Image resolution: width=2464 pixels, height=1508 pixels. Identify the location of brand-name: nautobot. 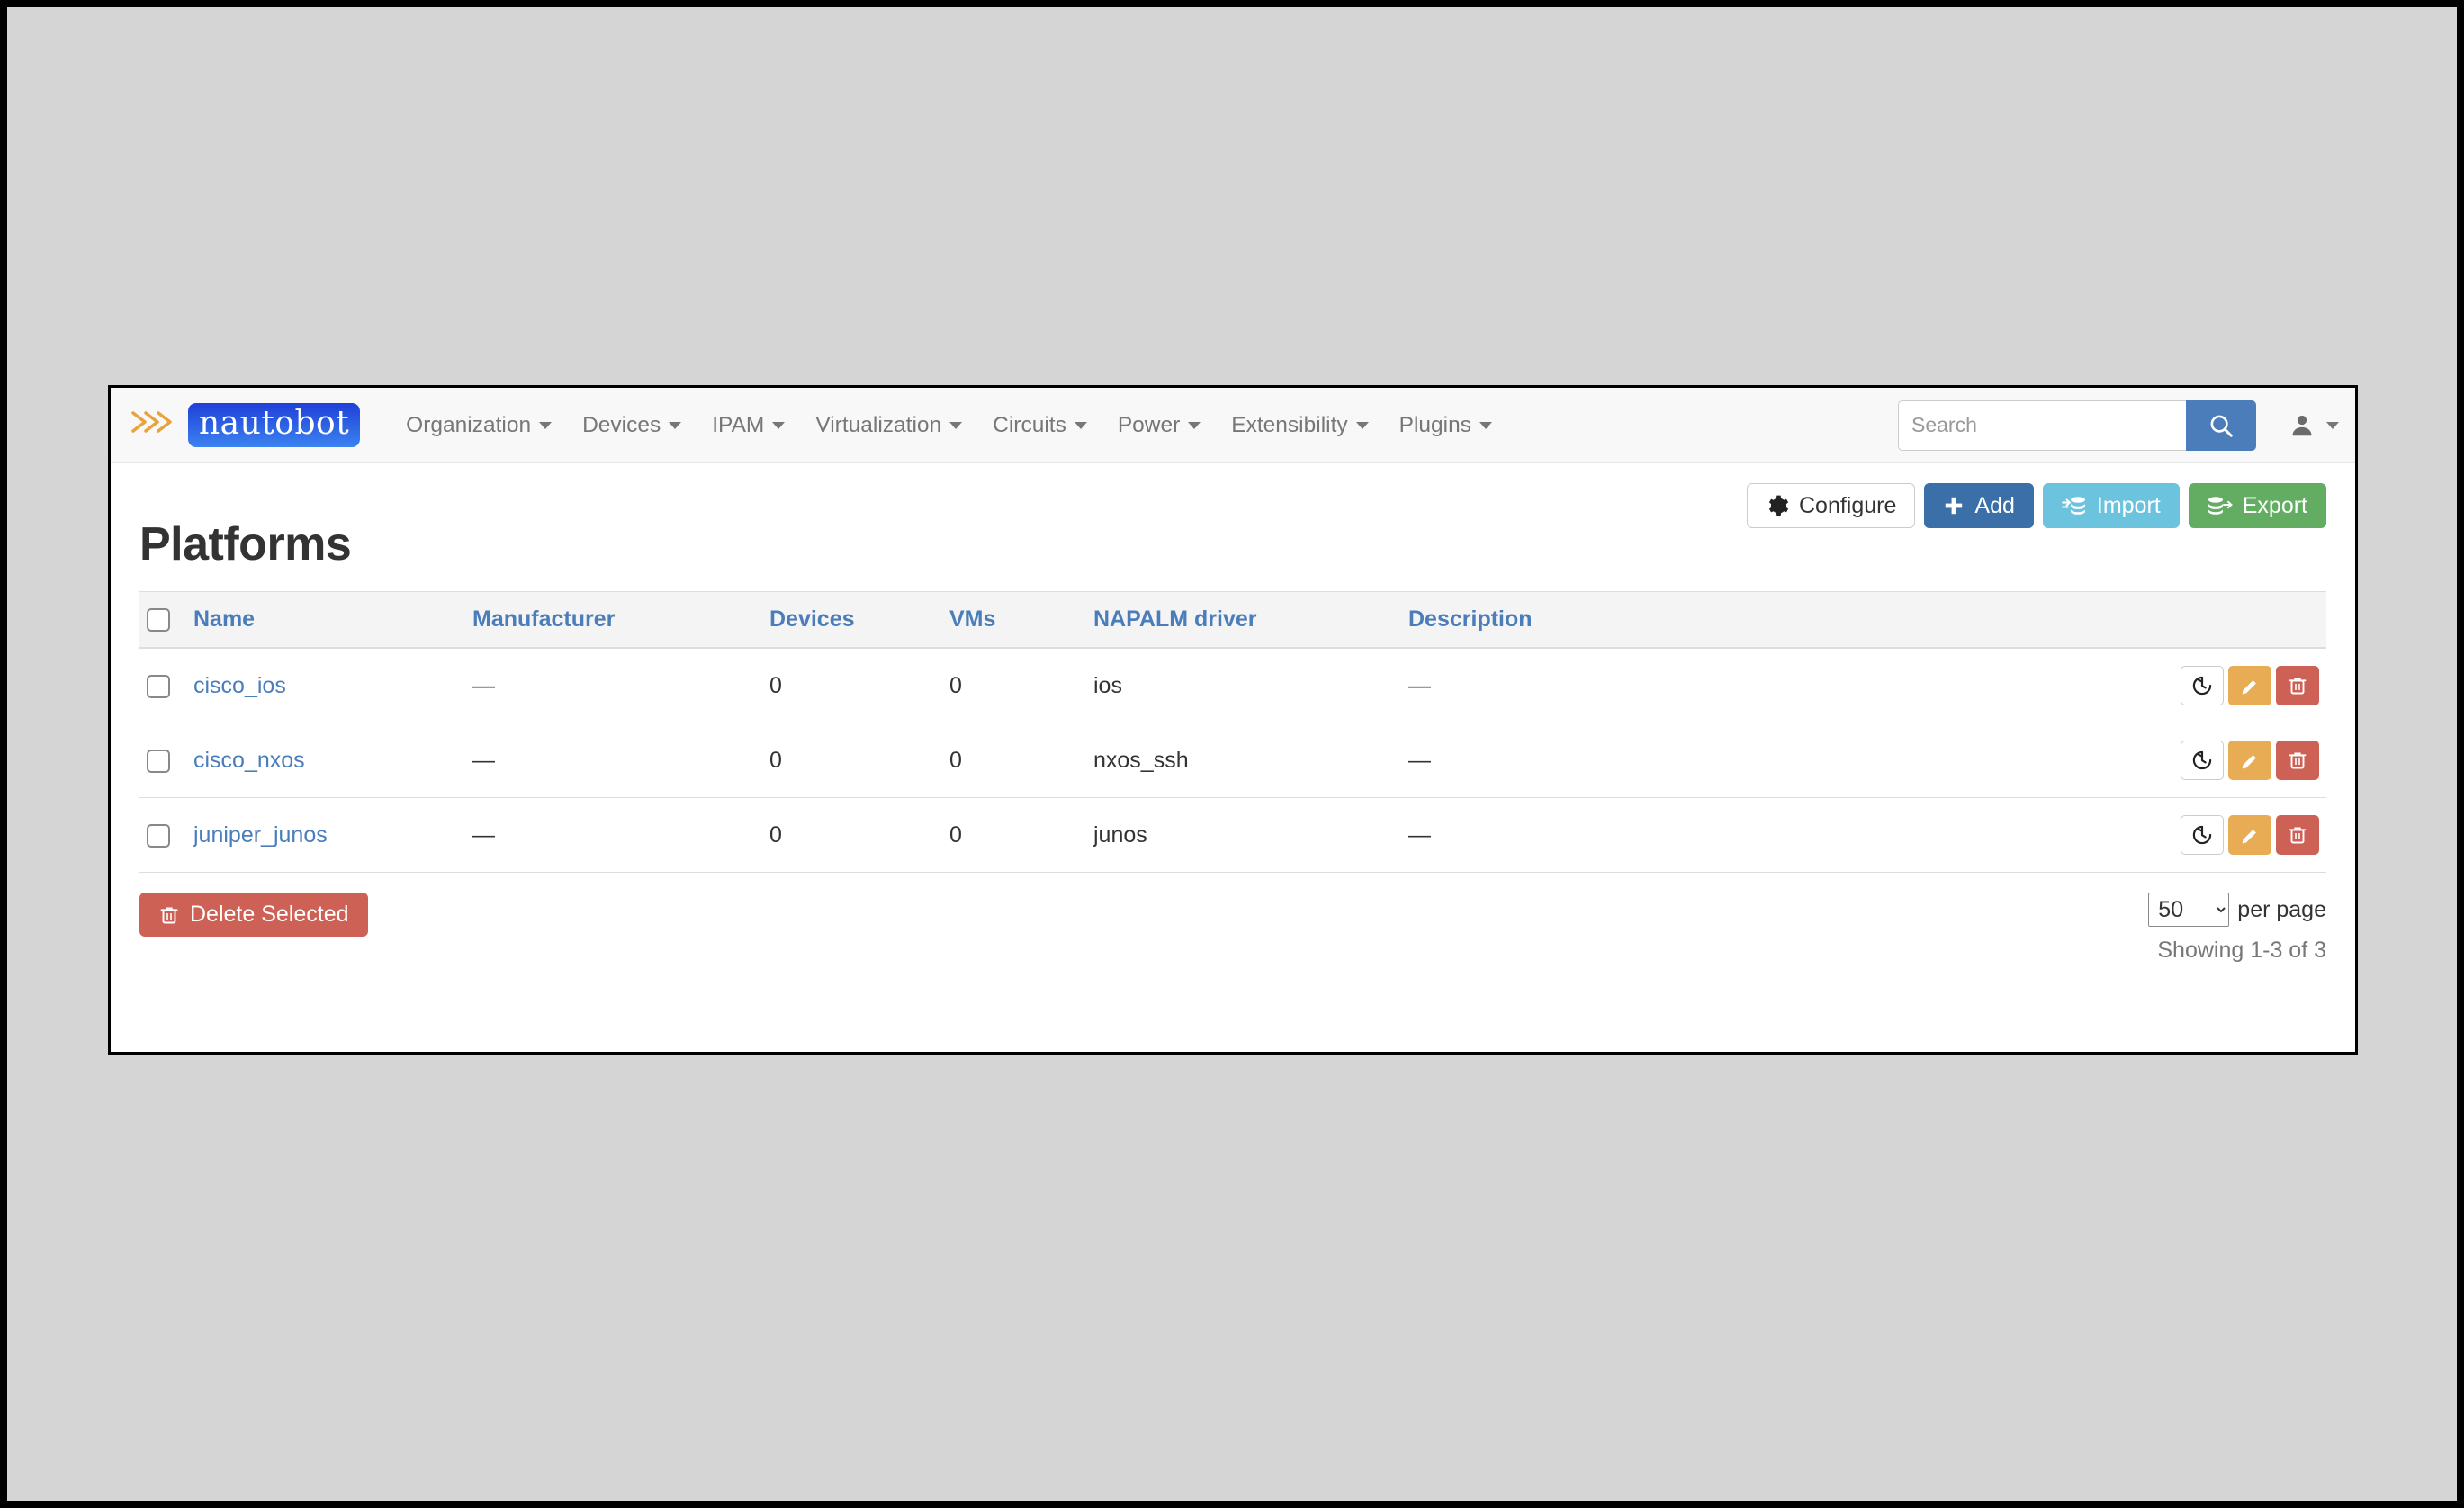
(275, 425).